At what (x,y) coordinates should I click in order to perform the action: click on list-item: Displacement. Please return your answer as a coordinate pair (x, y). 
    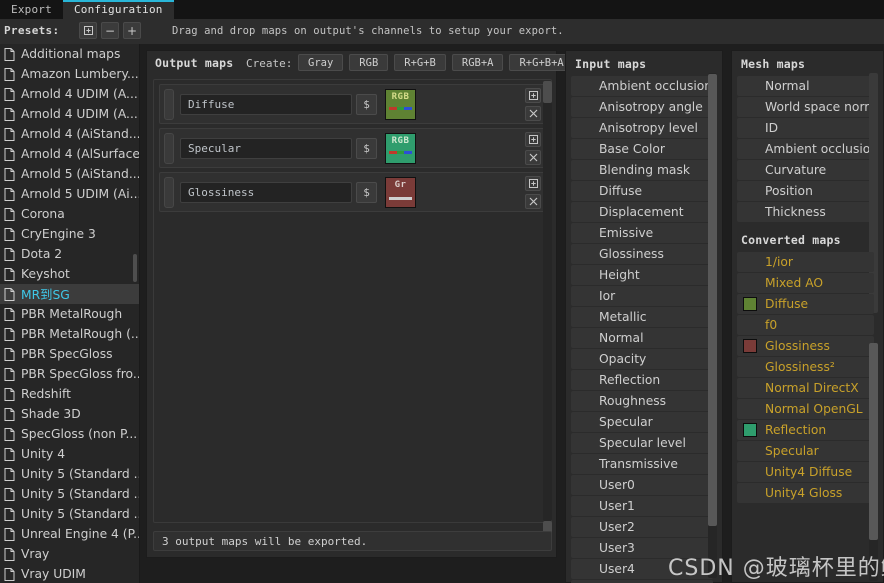
    Looking at the image, I should click on (642, 212).